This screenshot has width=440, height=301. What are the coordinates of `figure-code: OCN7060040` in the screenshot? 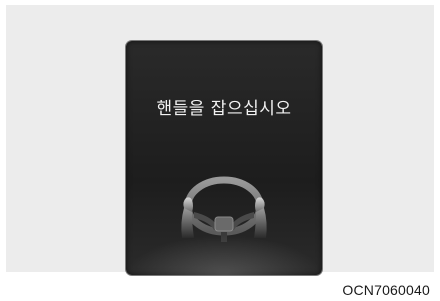 It's located at (386, 290).